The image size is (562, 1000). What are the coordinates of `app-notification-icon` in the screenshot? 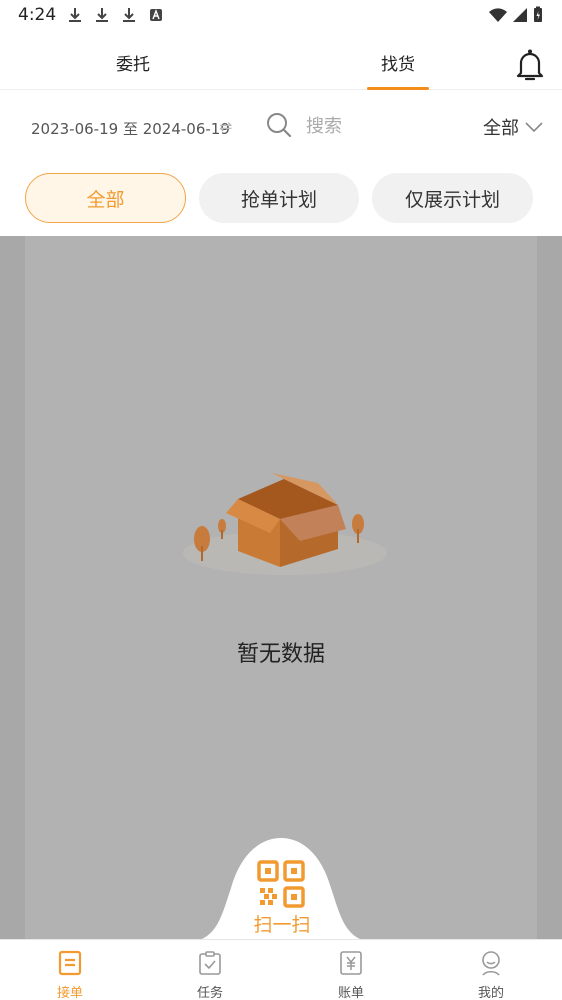 It's located at (156, 15).